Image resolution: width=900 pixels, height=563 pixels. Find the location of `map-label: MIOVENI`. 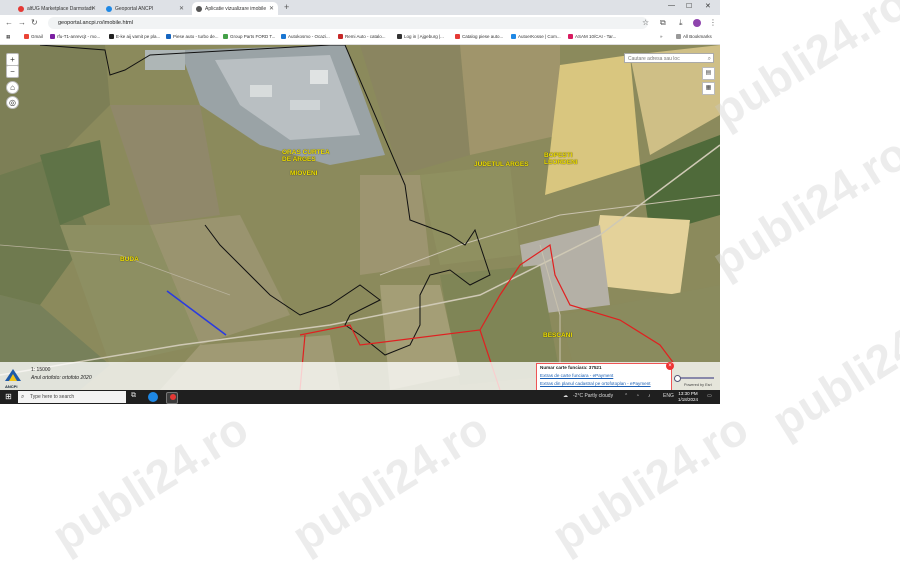

map-label: MIOVENI is located at coordinates (304, 173).